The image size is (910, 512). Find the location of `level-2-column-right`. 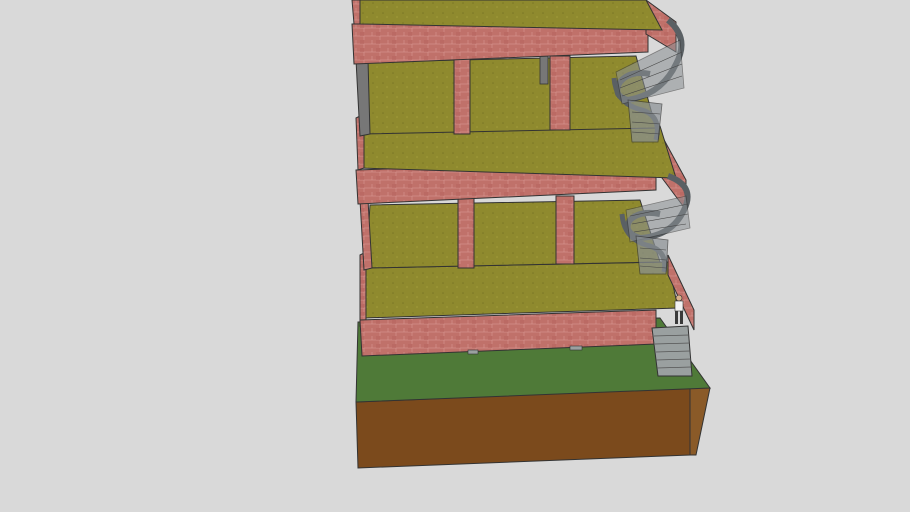

level-2-column-right is located at coordinates (565, 230).